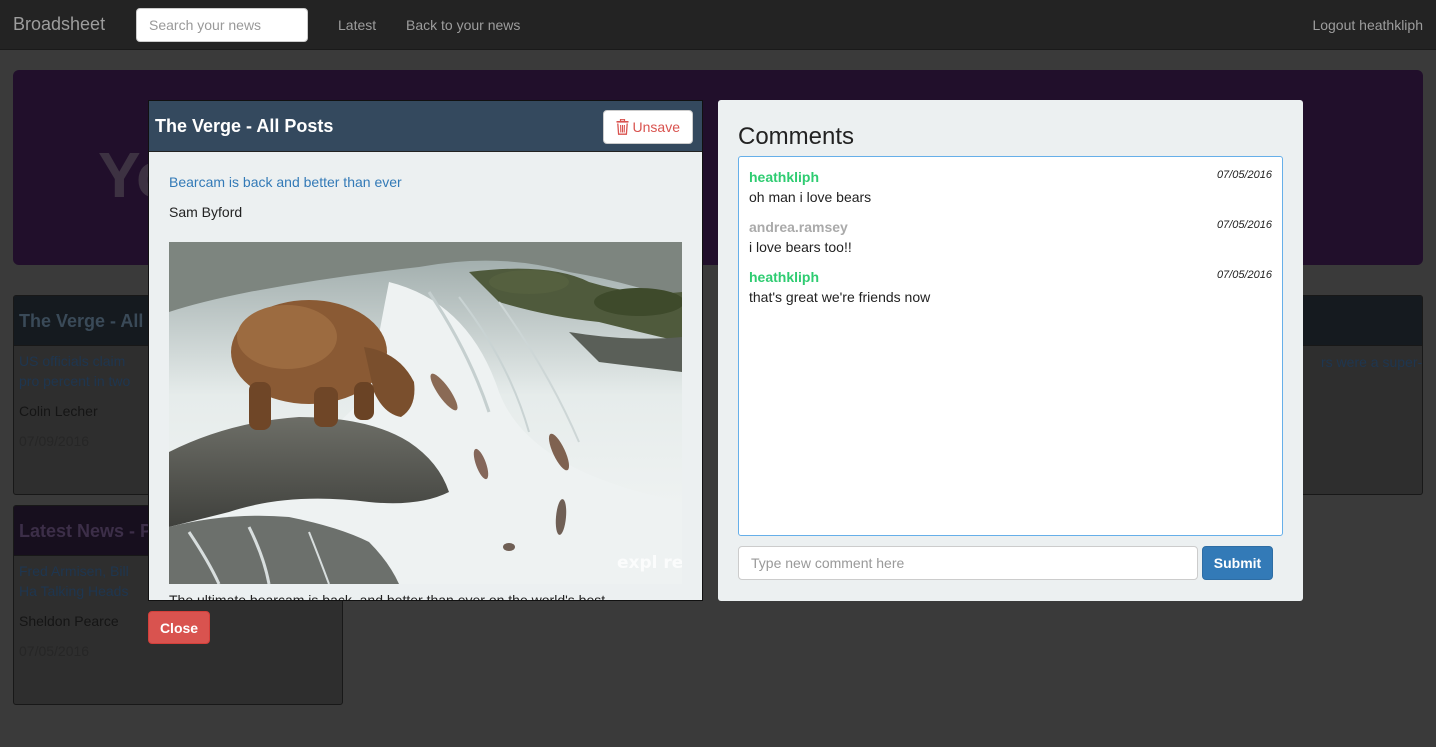 This screenshot has width=1436, height=747. Describe the element at coordinates (796, 136) in the screenshot. I see `comments-title: Comments` at that location.